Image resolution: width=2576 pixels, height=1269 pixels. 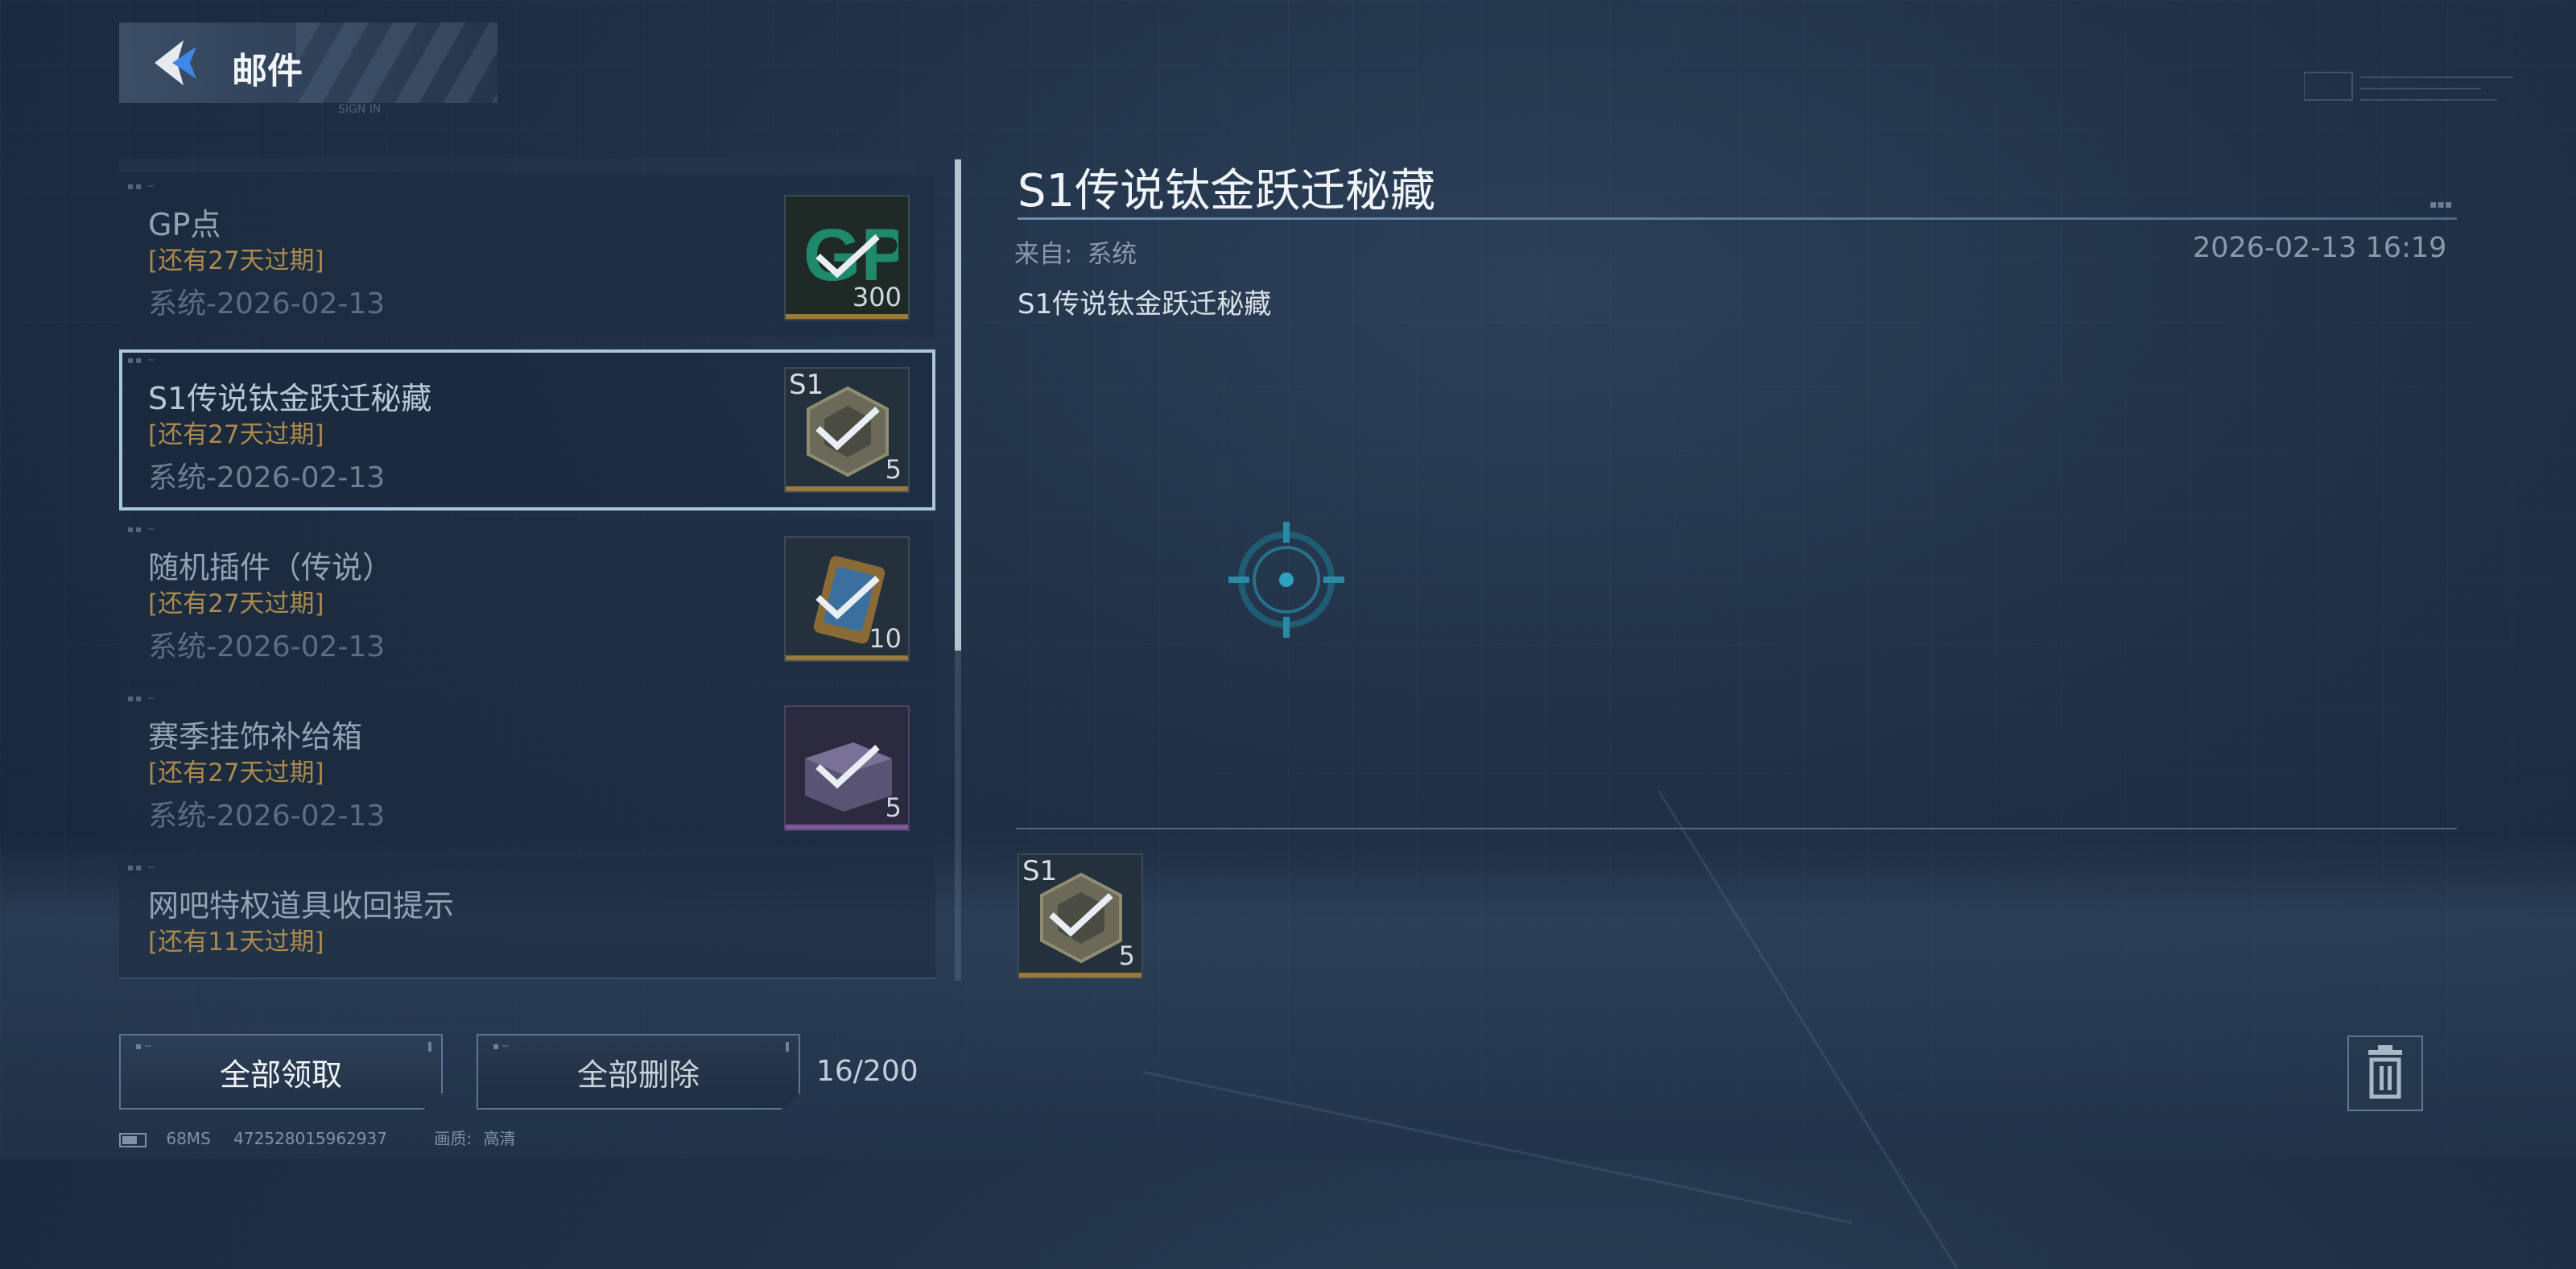 I want to click on mail-title: S1传说钛金跃迁秘藏, so click(x=290, y=399).